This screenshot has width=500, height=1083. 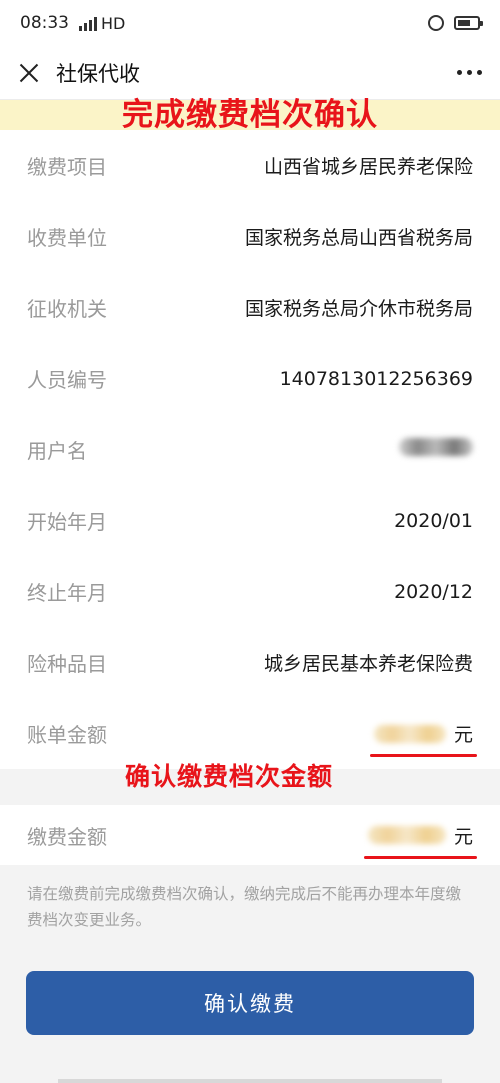 I want to click on annotation-top-text: 完成缴费档次确认, so click(x=250, y=115).